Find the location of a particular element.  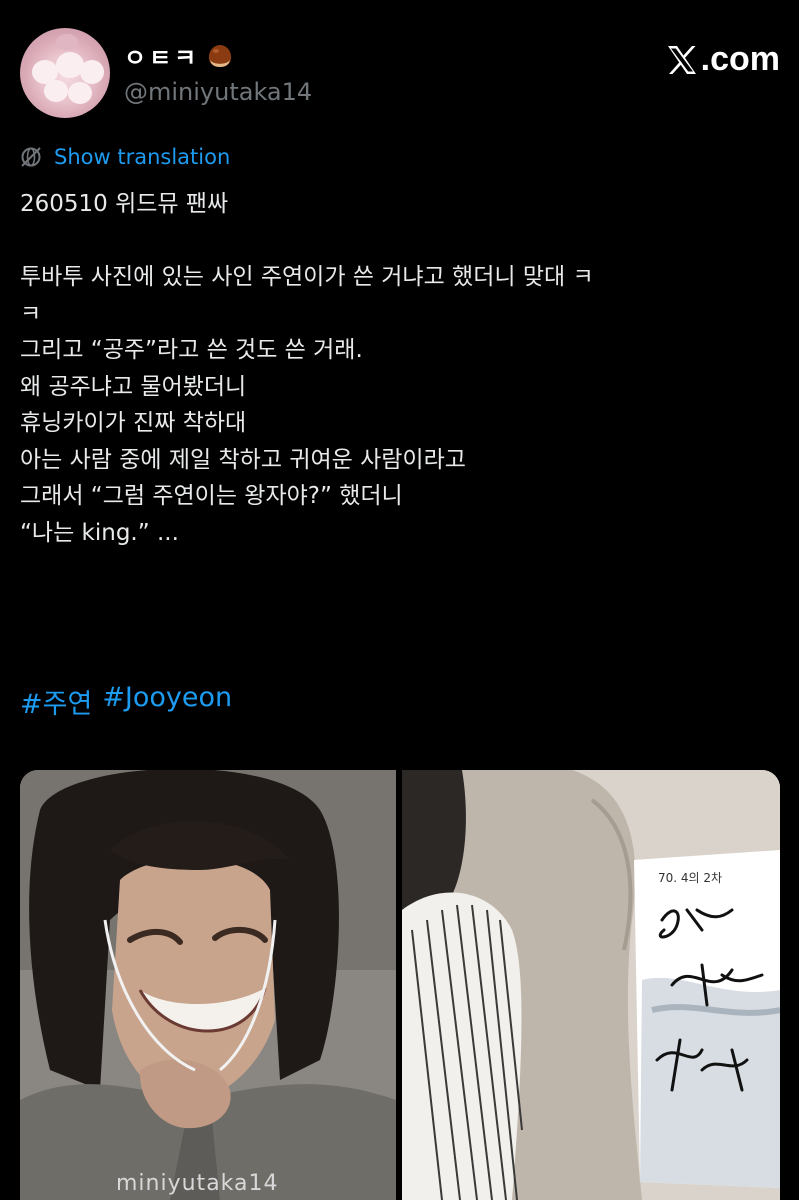

tweet-line: ㅋ is located at coordinates (31, 313).